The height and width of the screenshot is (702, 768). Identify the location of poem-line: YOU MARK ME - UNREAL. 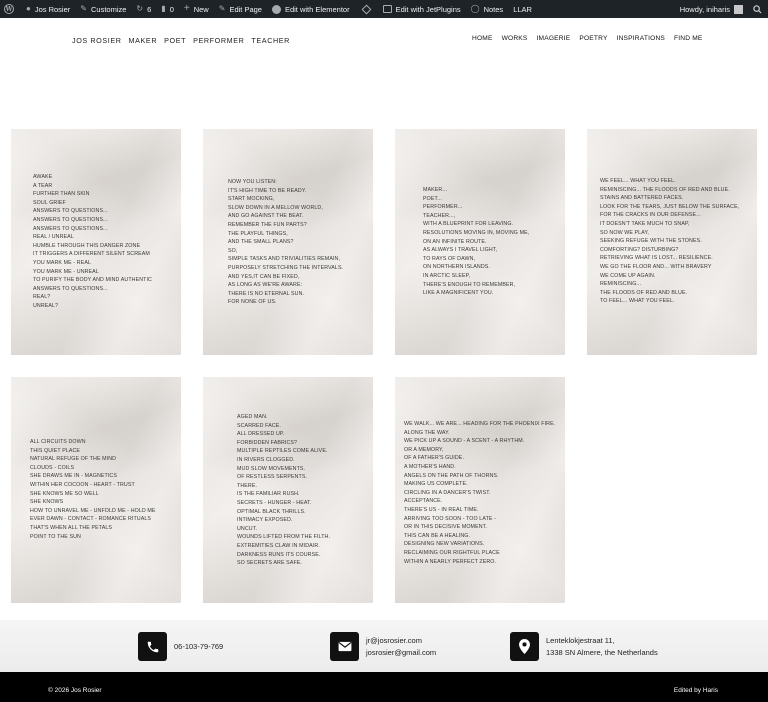
(66, 271).